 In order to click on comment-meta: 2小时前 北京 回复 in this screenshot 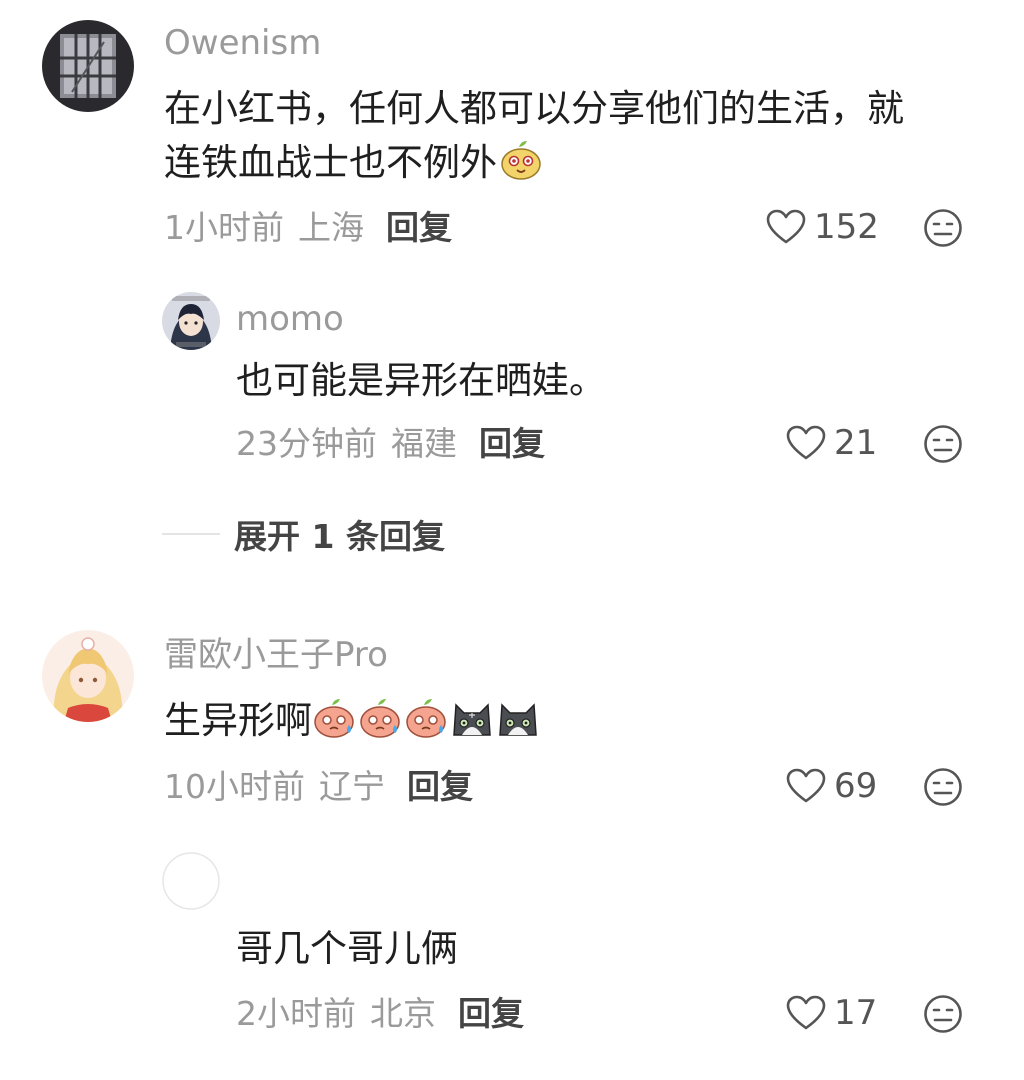, I will do `click(380, 1013)`.